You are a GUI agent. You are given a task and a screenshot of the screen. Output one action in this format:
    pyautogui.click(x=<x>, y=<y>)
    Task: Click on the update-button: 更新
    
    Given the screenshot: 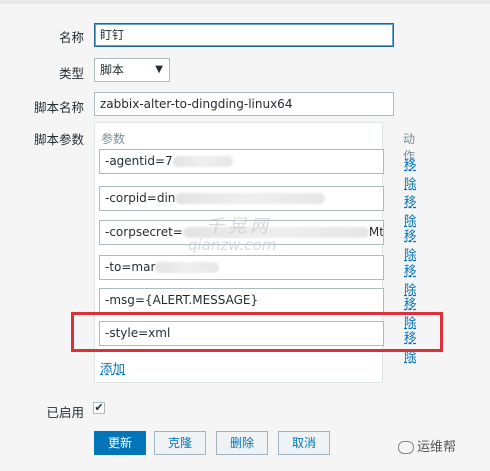 What is the action you would take?
    pyautogui.click(x=120, y=443)
    